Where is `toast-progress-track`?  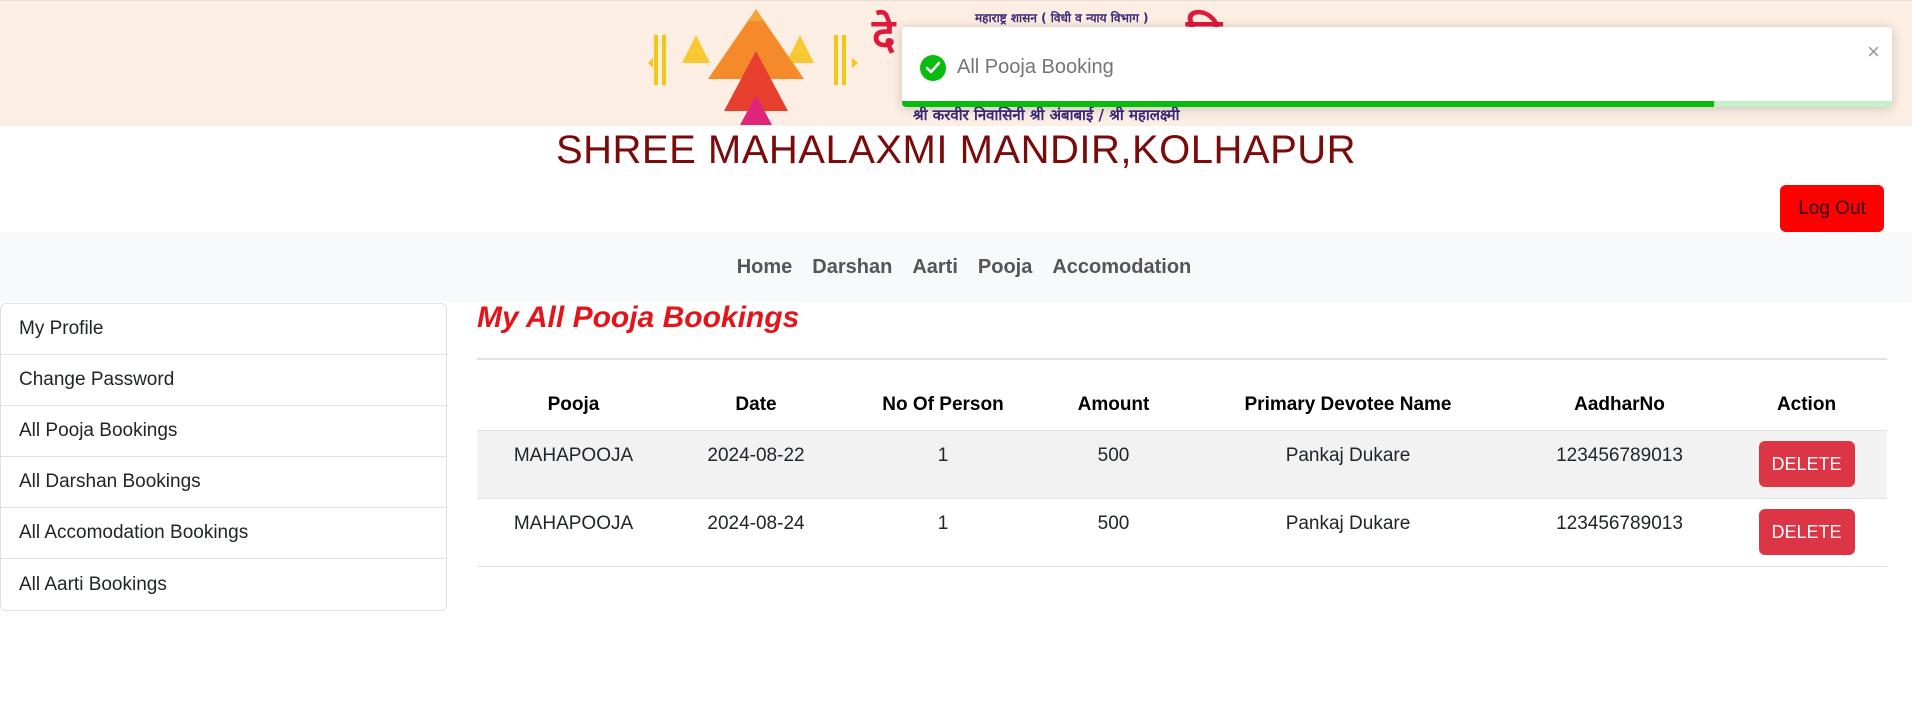
toast-progress-track is located at coordinates (1397, 104).